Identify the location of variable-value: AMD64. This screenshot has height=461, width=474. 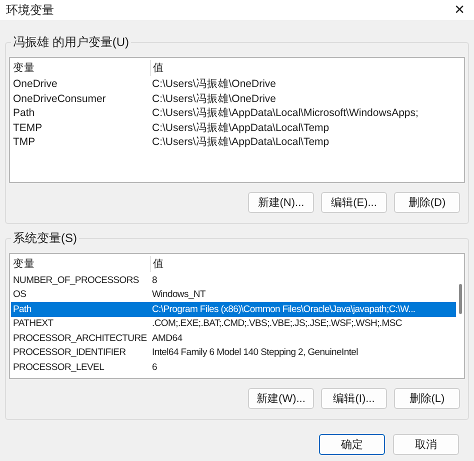
(167, 338).